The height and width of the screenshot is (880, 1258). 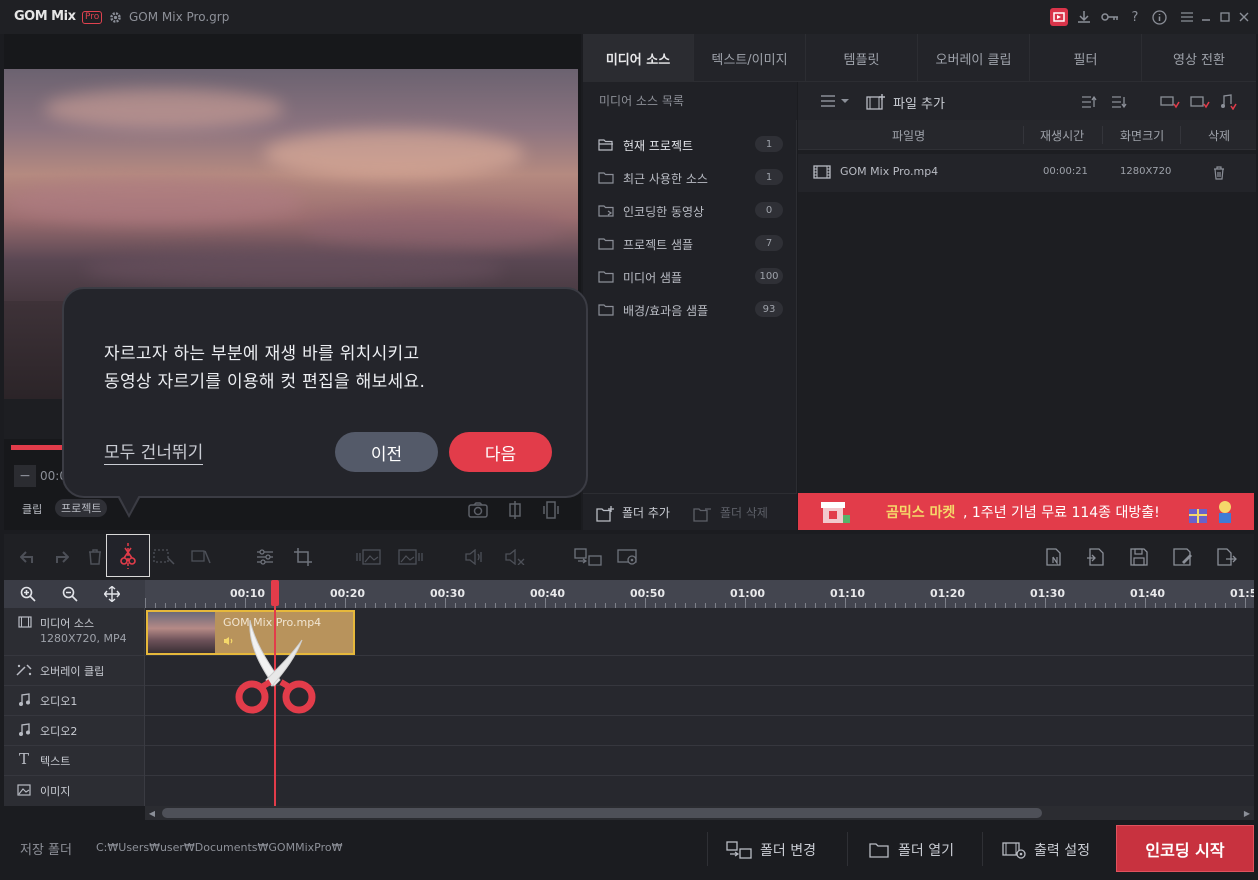 What do you see at coordinates (515, 510) in the screenshot?
I see `split-view-icon` at bounding box center [515, 510].